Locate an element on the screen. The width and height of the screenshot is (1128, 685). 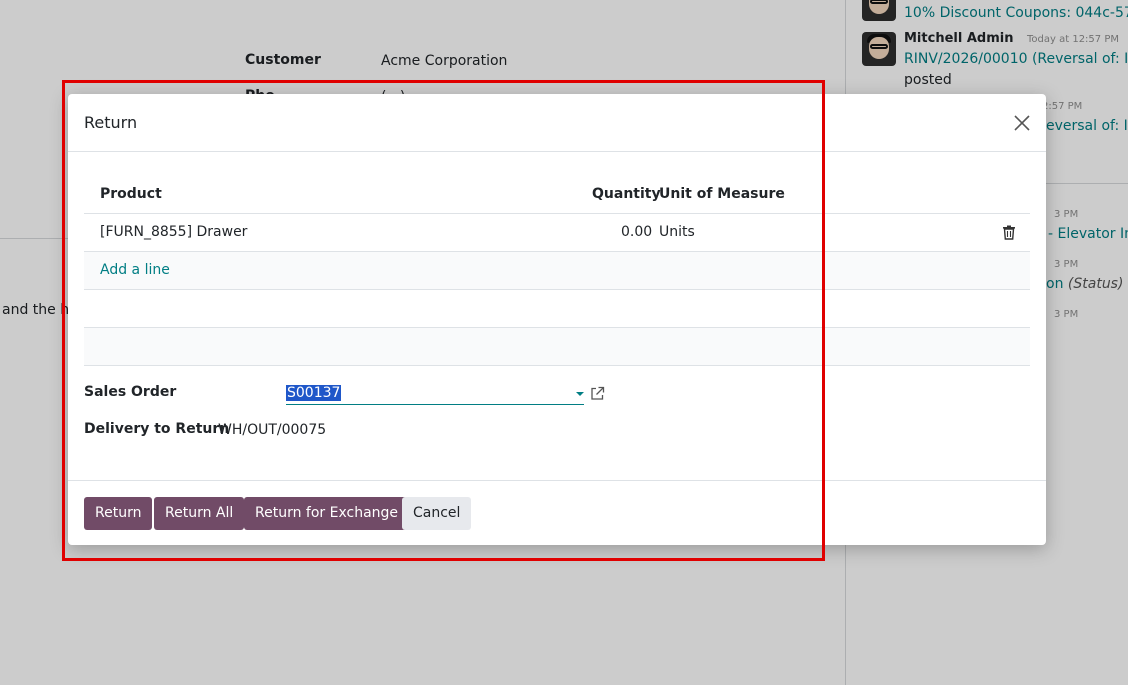
sales-order-input: S00137 is located at coordinates (435, 394).